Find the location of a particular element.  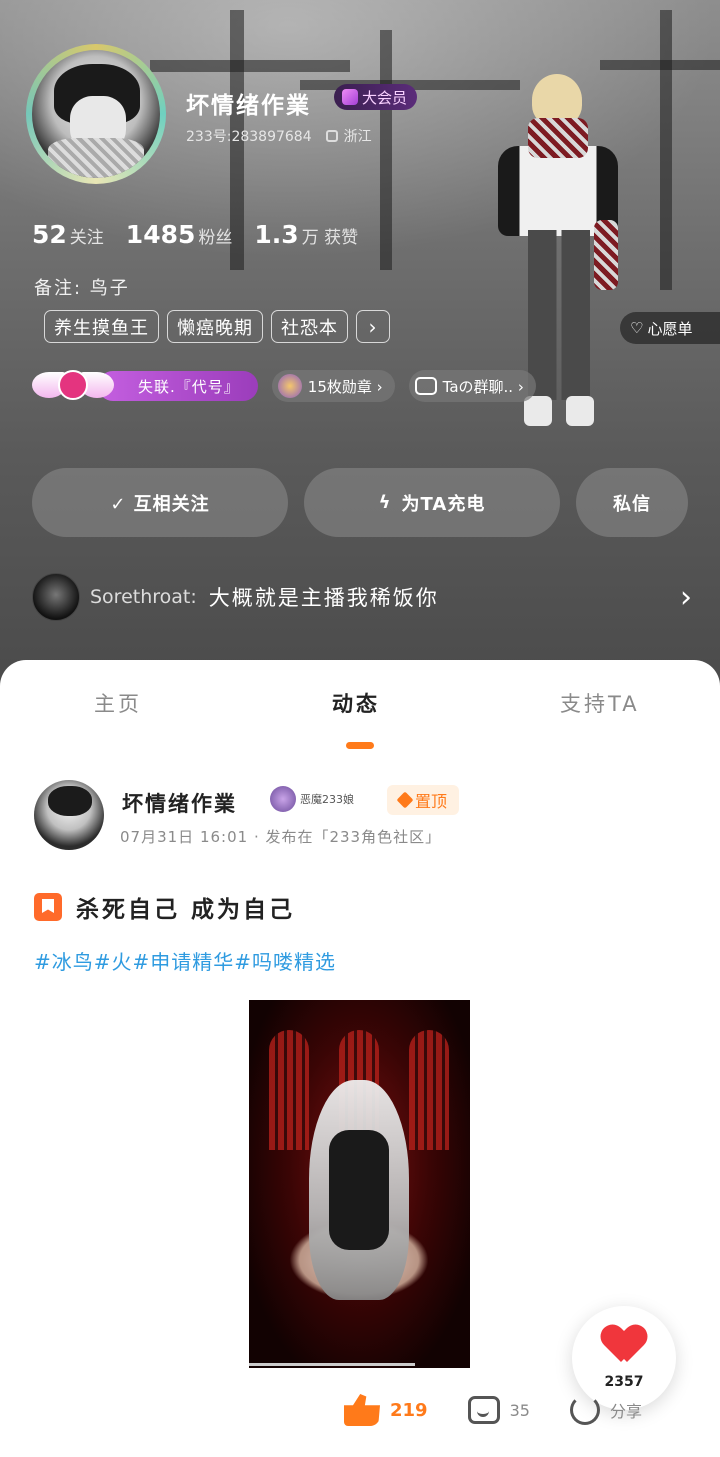

post-title-text: 杀死自己 成为自己 is located at coordinates (186, 910).